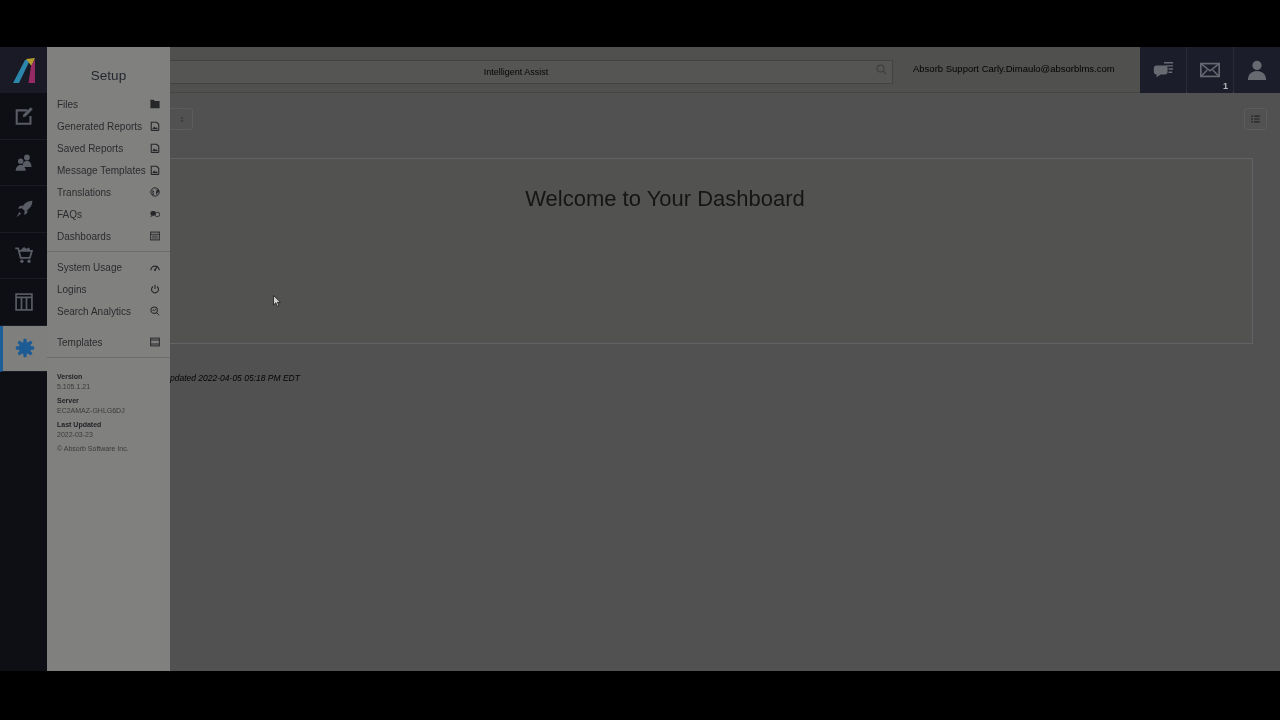 This screenshot has width=1280, height=720. What do you see at coordinates (108, 76) in the screenshot?
I see `menu-title: Setup` at bounding box center [108, 76].